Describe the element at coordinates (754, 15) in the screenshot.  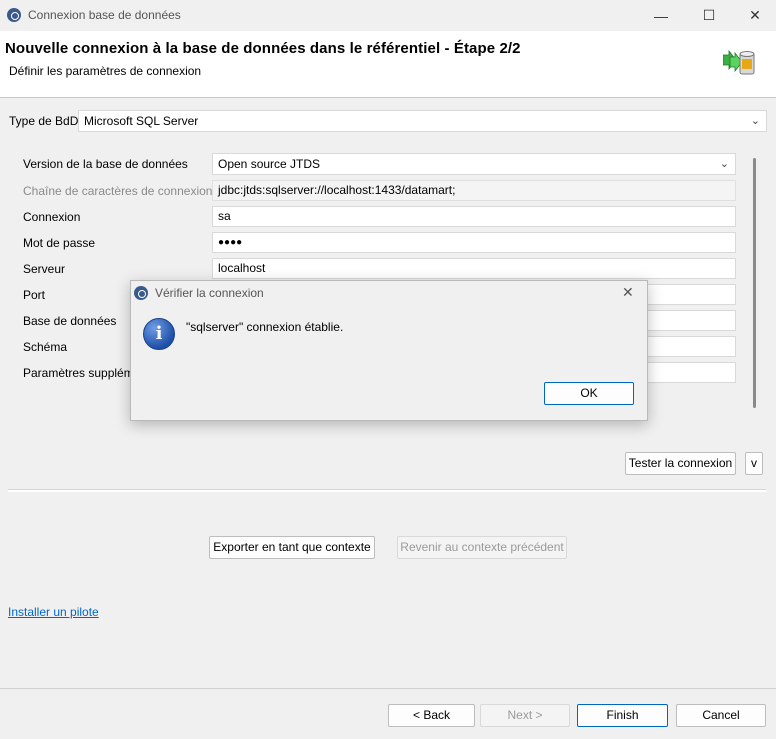
I see `close-icon: ✕` at that location.